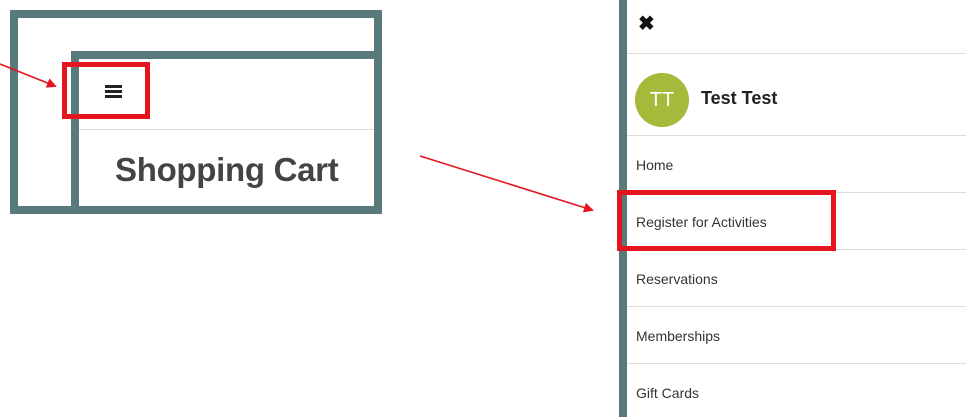 The width and height of the screenshot is (966, 420). I want to click on menu-item-home: Home, so click(796, 164).